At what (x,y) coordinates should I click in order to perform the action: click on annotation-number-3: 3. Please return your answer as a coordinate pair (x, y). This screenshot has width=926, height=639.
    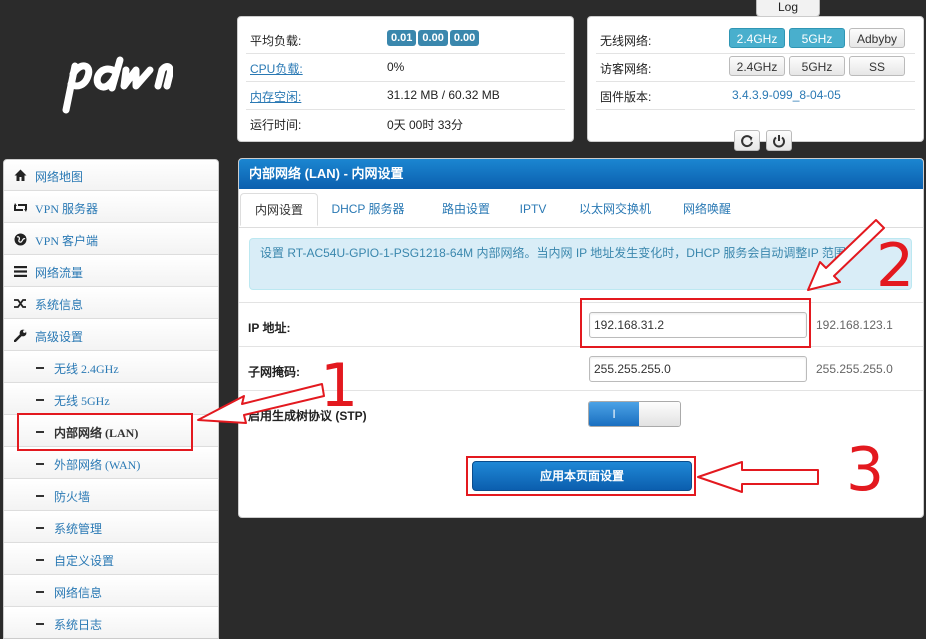
    Looking at the image, I should click on (865, 470).